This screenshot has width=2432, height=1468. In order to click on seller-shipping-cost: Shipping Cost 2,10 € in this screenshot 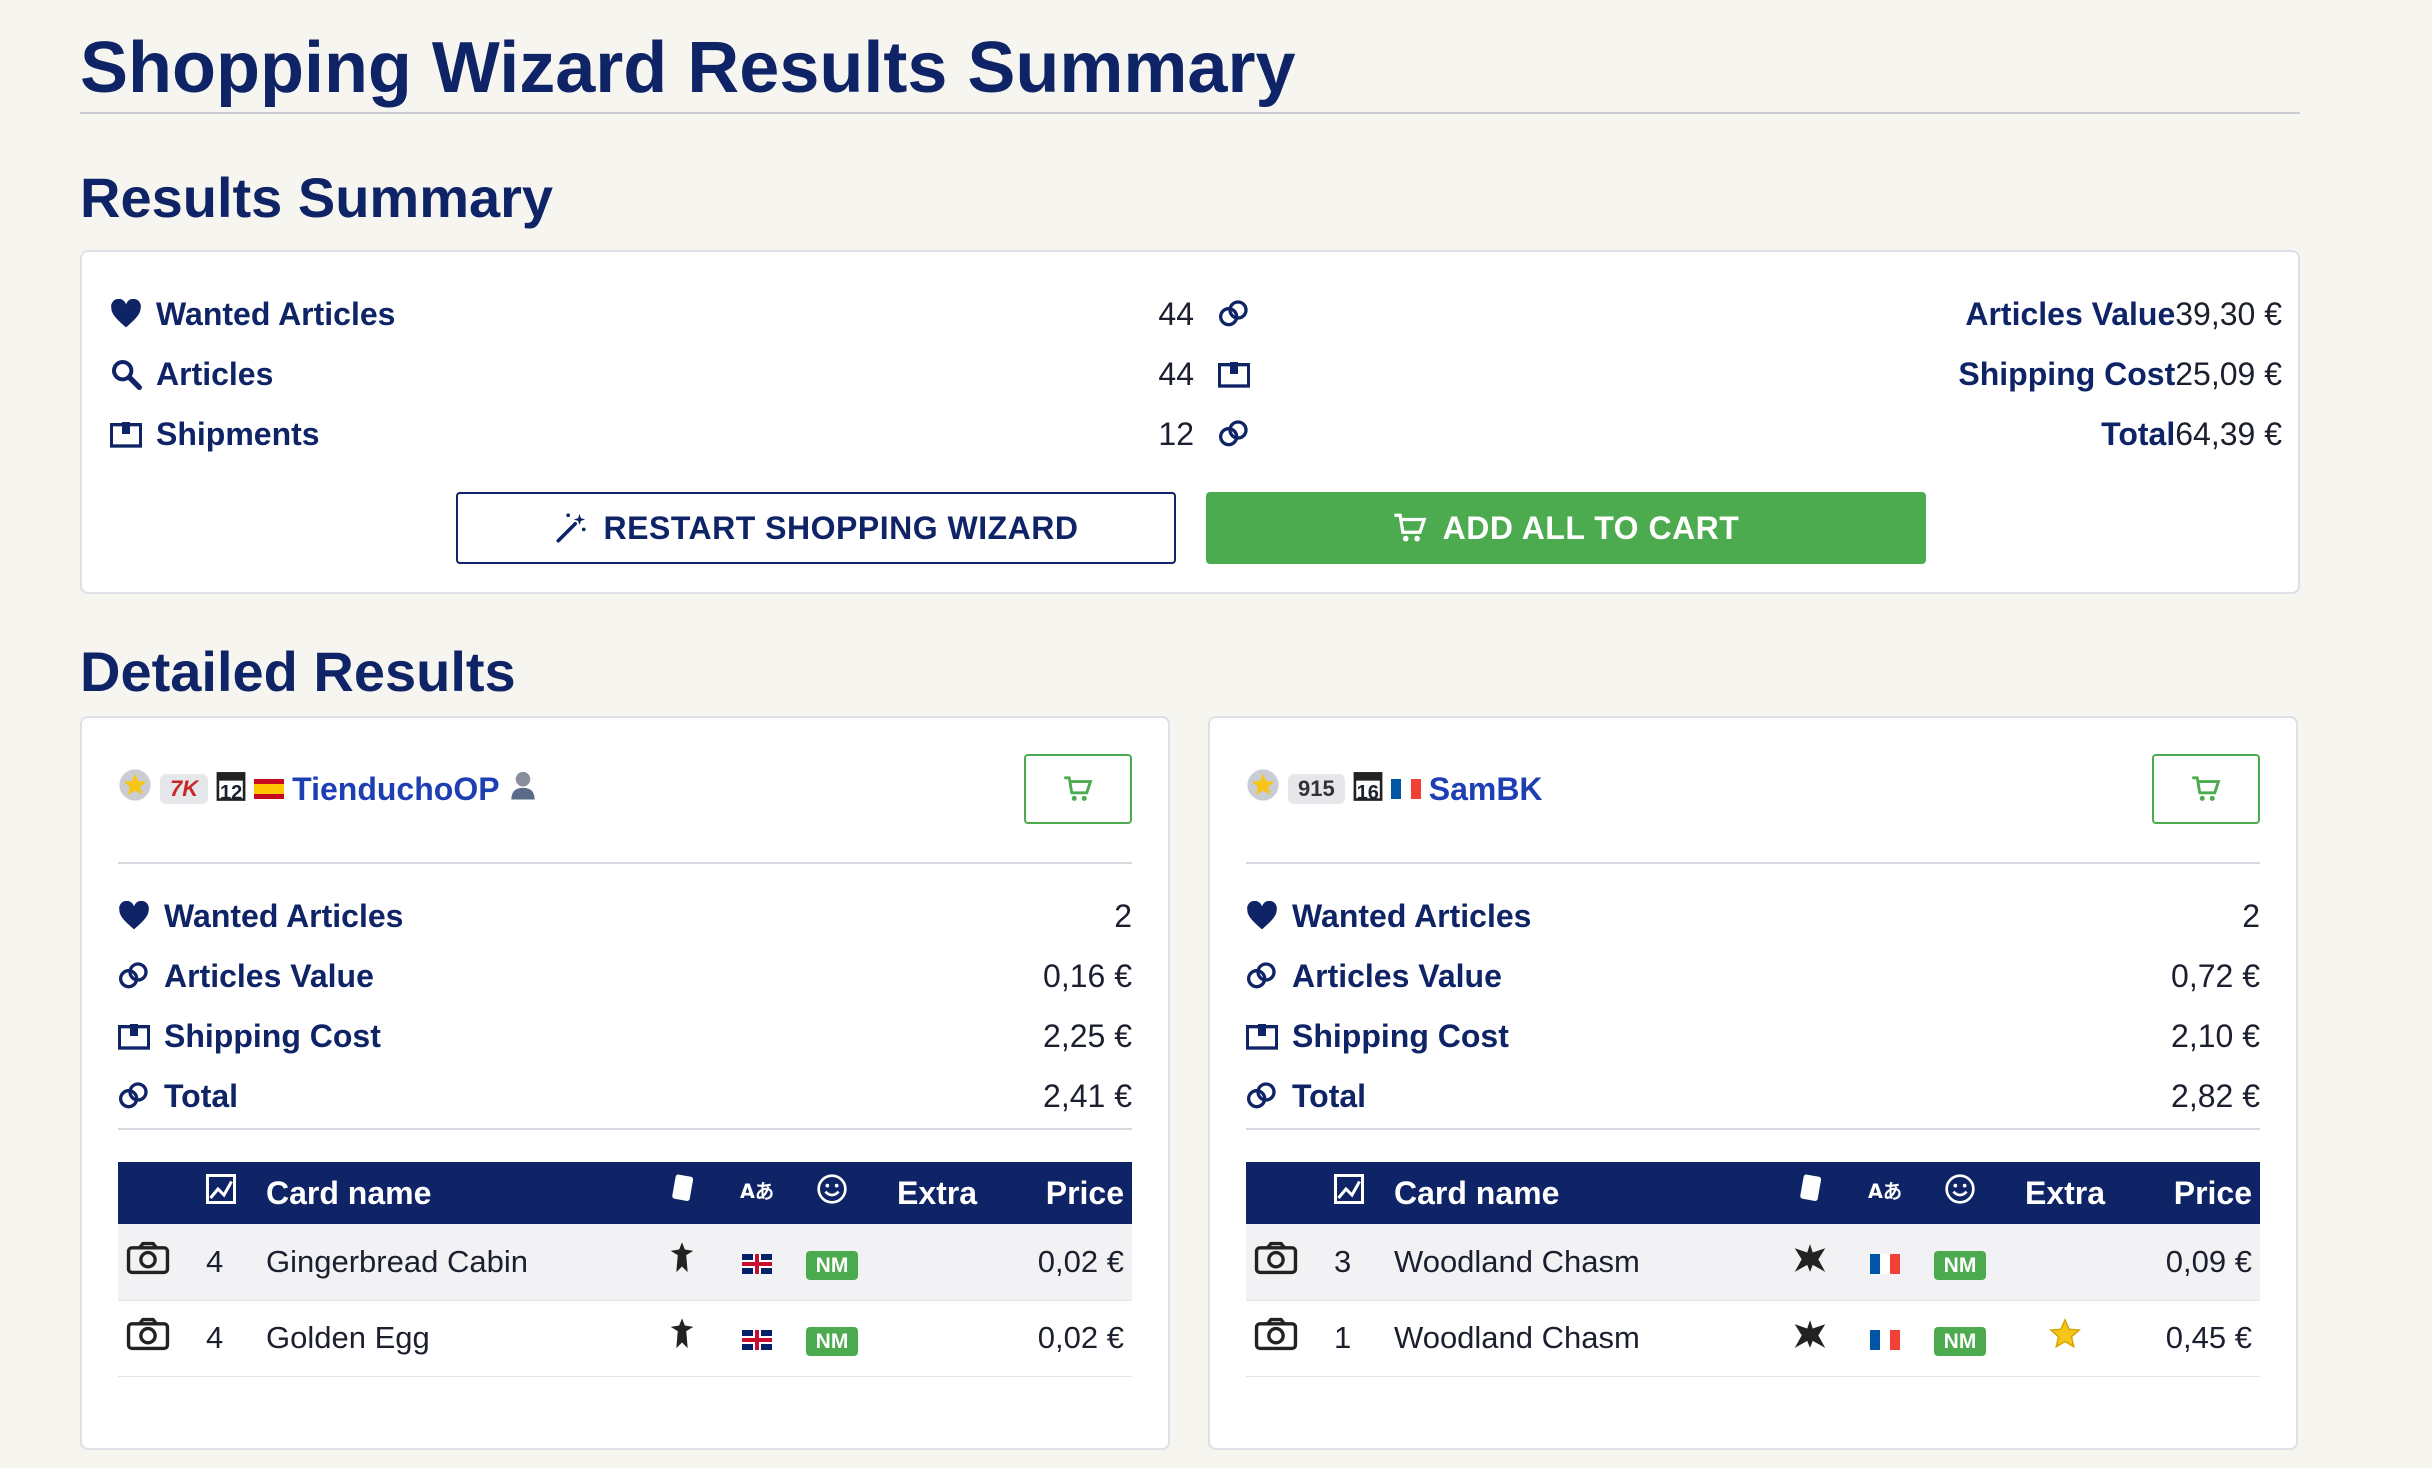, I will do `click(1753, 1036)`.